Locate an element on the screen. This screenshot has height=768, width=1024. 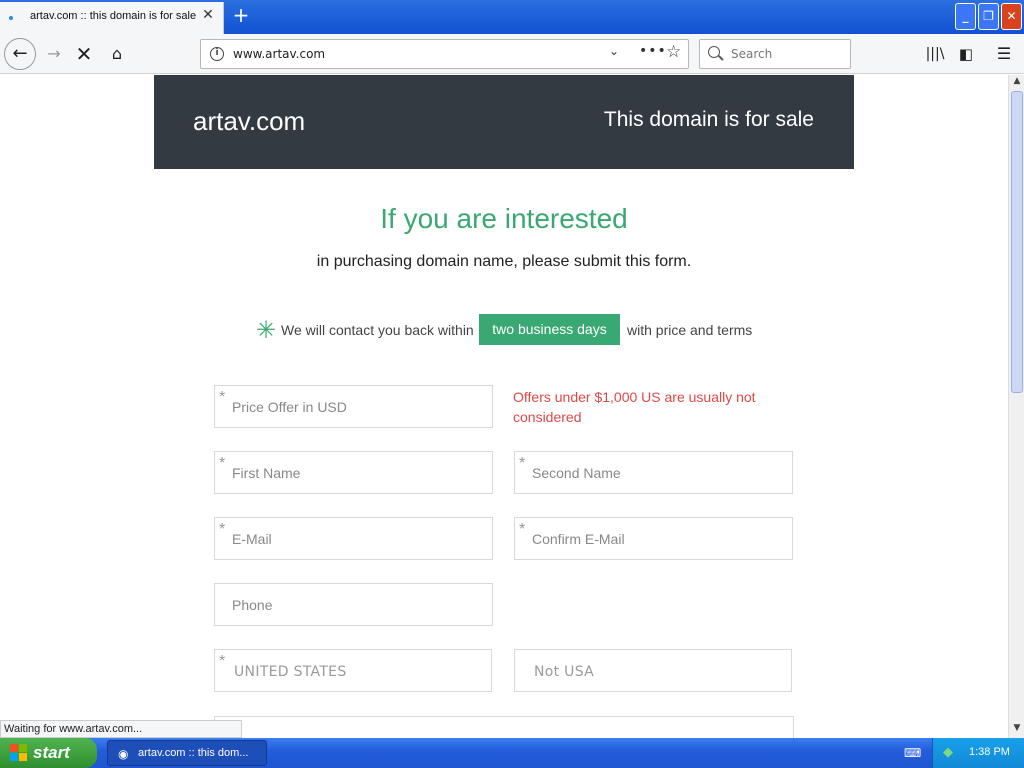
close-tab-icon: ✕ is located at coordinates (208, 15).